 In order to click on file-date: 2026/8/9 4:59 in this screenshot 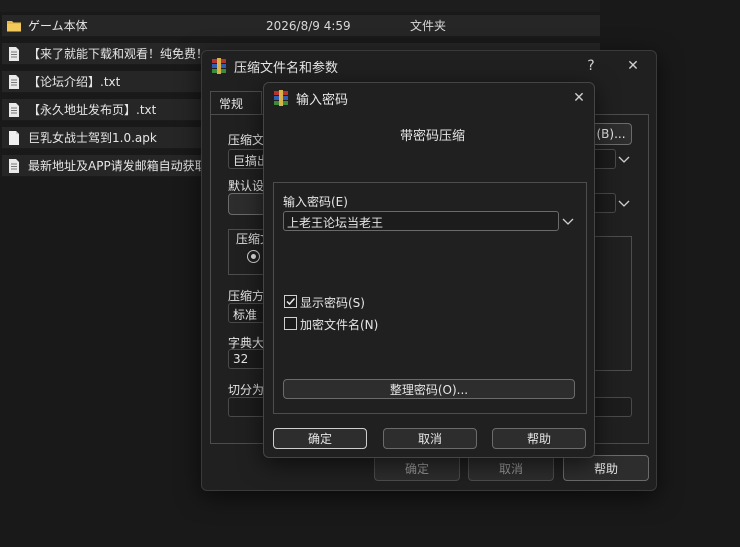, I will do `click(308, 25)`.